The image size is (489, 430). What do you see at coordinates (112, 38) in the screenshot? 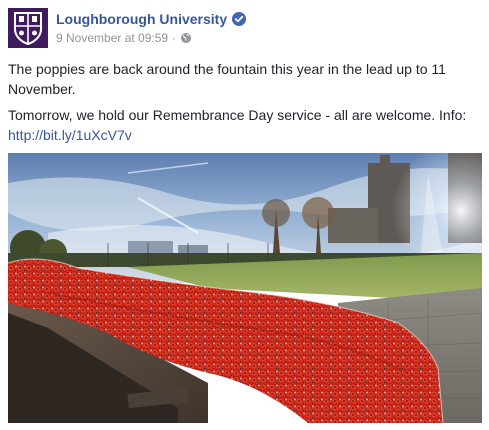
I see `post-timestamp: 9 November at 09:59` at bounding box center [112, 38].